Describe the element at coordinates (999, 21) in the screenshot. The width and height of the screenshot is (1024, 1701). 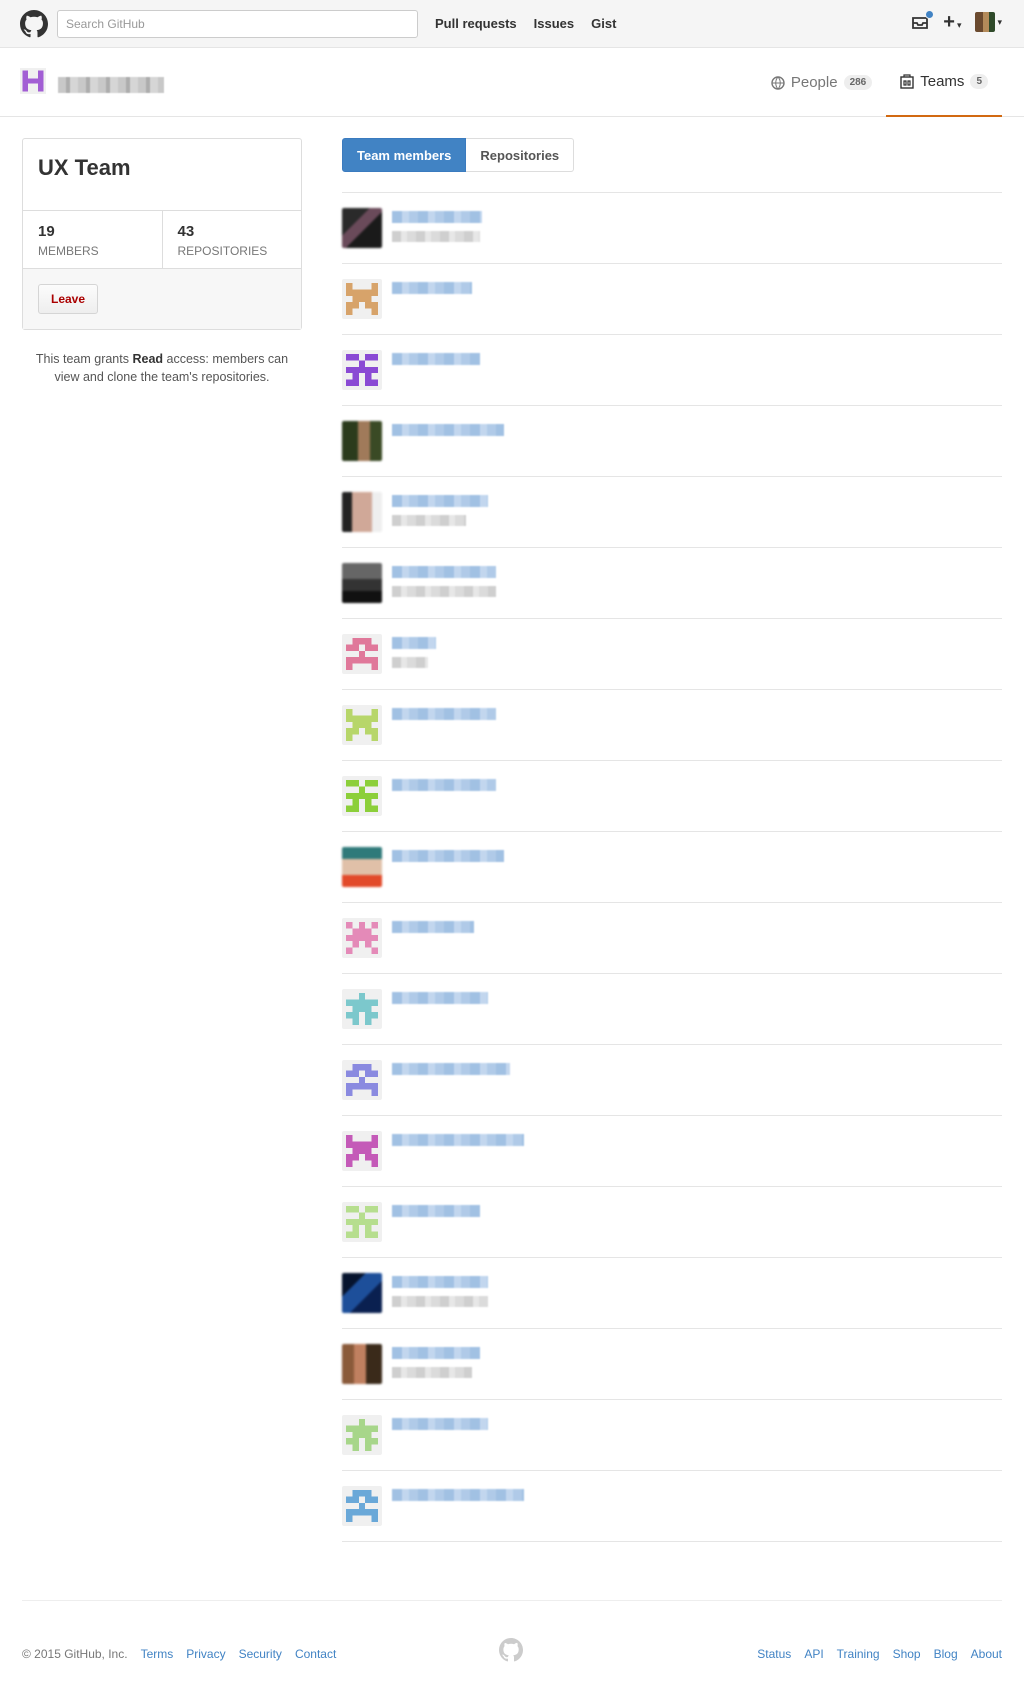
I see `caret-down-icon: ▾` at that location.